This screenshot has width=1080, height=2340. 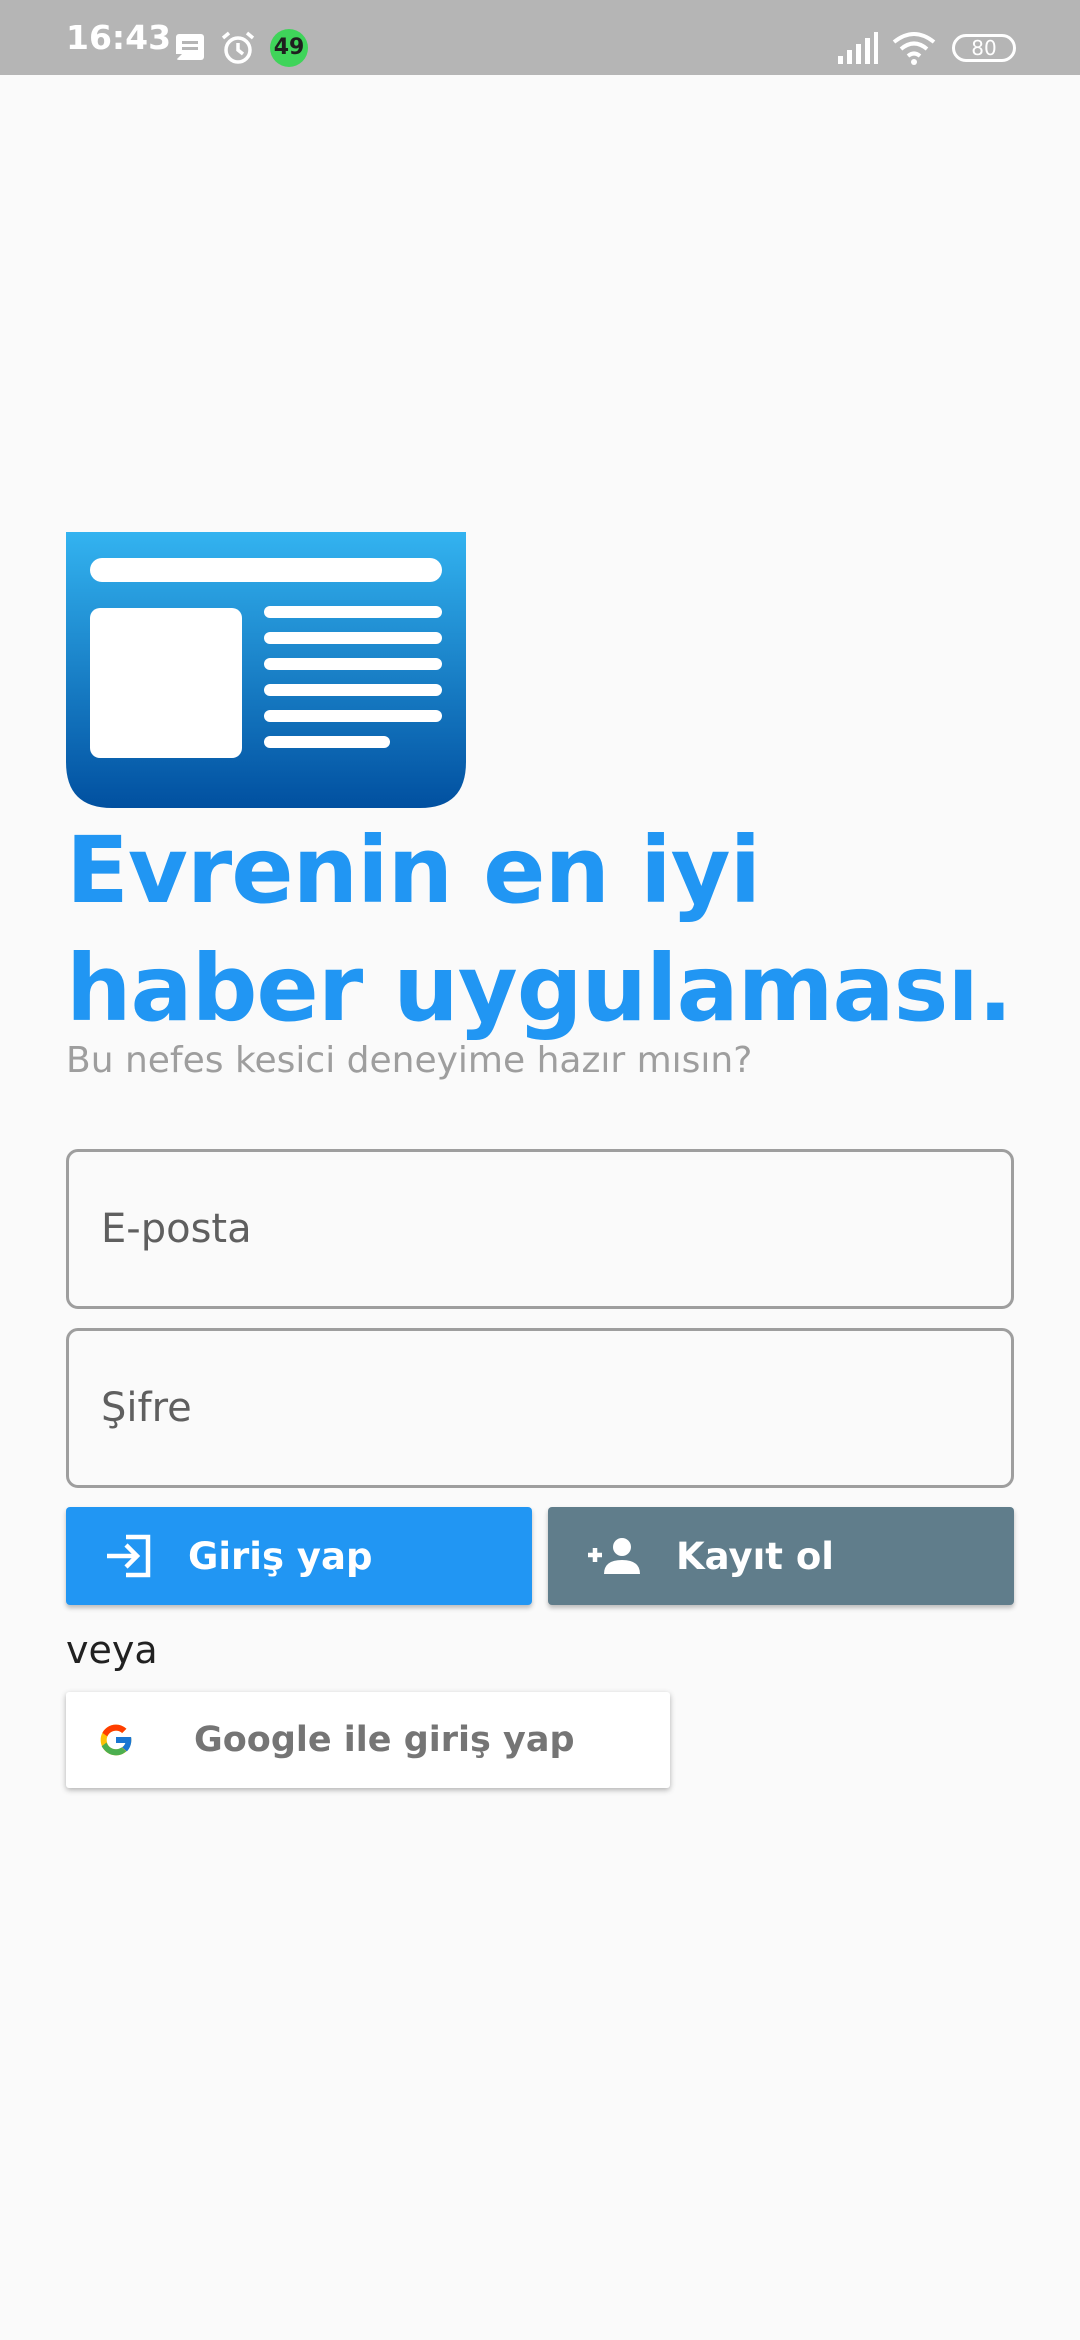 I want to click on signal-icon, so click(x=857, y=50).